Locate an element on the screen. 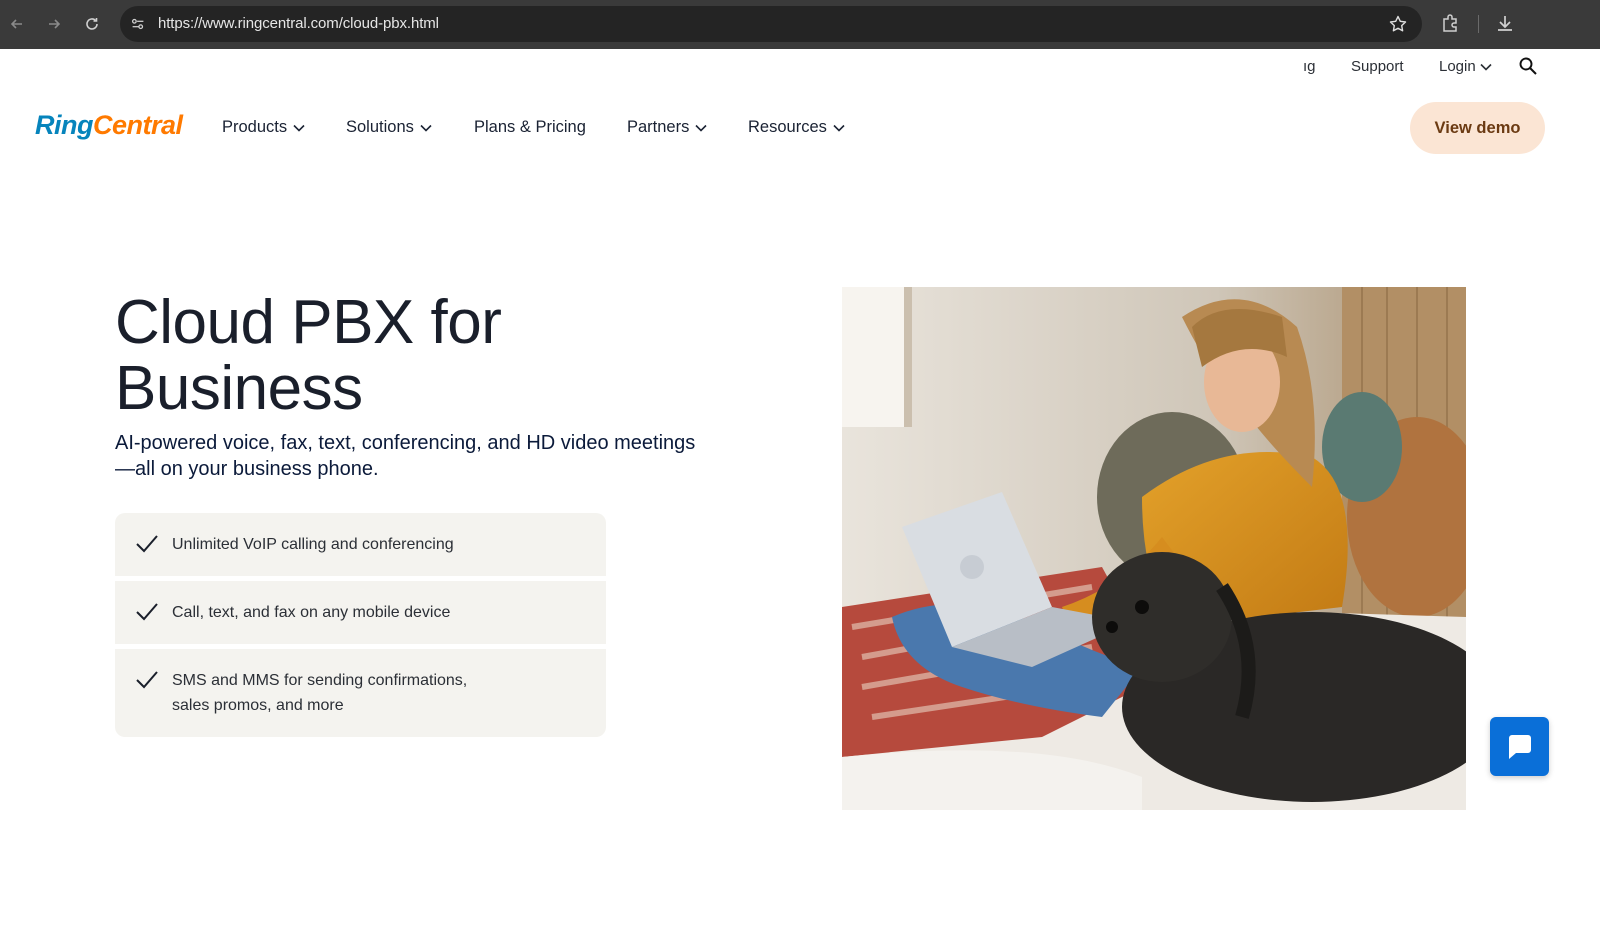 The image size is (1600, 927). logo-text-ring: Ring is located at coordinates (64, 125).